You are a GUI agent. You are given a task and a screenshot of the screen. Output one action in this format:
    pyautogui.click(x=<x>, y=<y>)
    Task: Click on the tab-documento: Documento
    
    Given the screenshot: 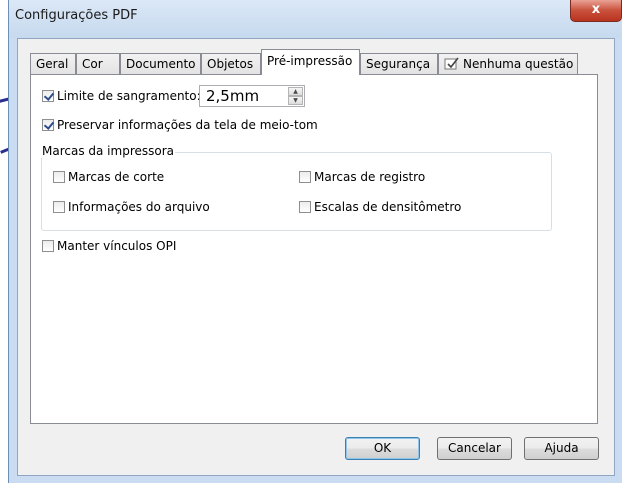 What is the action you would take?
    pyautogui.click(x=160, y=63)
    